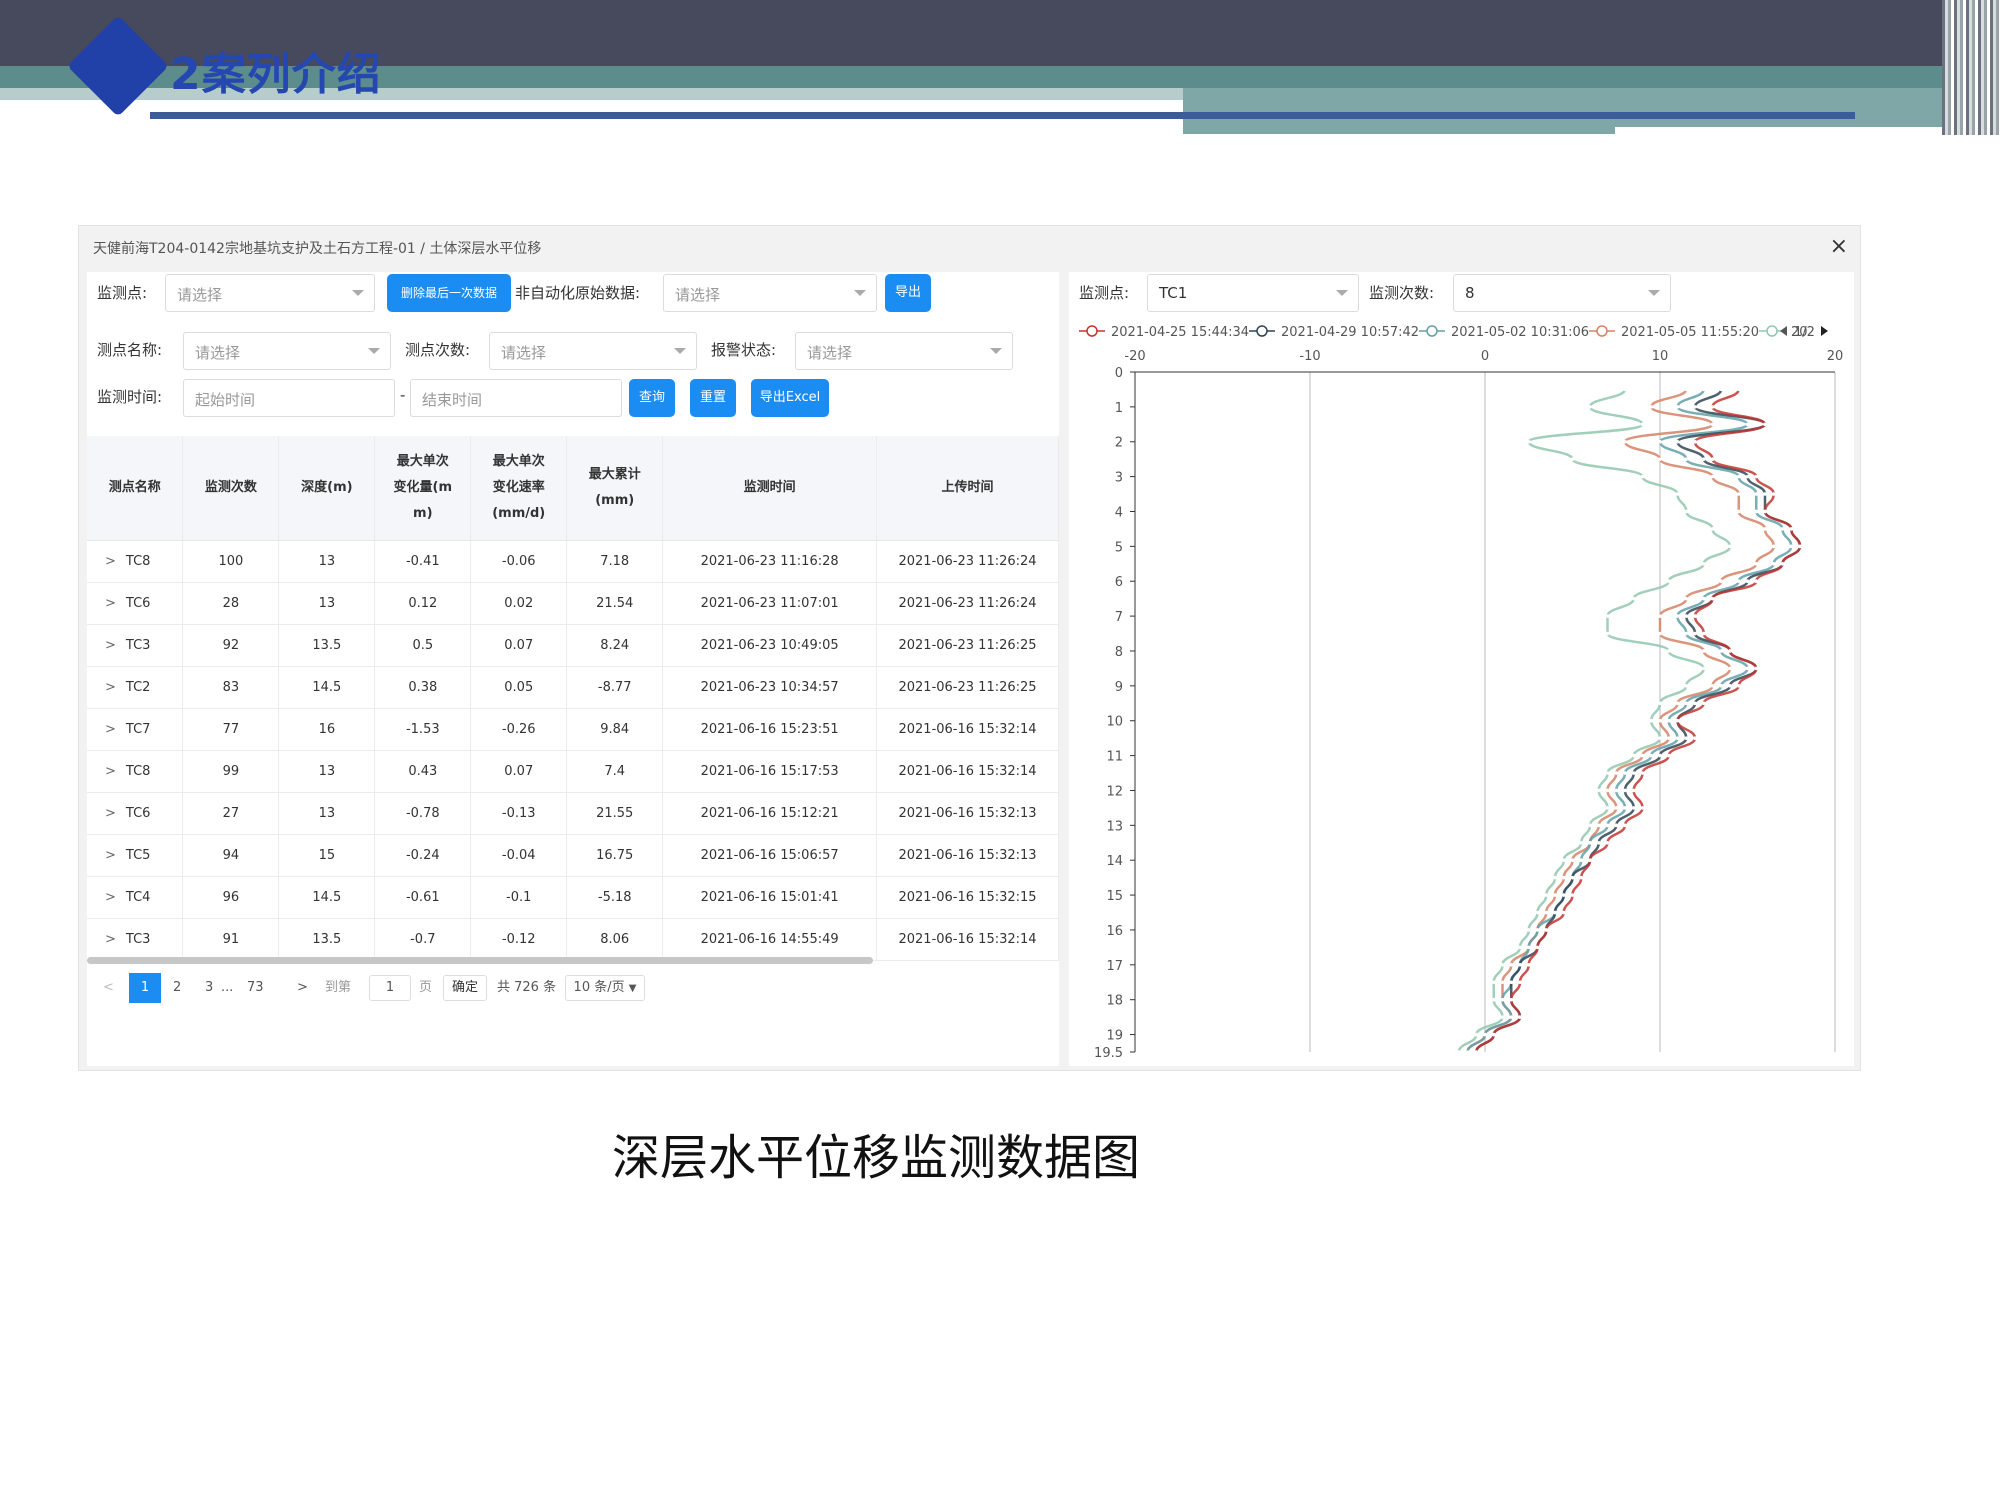 The image size is (2000, 1500). I want to click on point-count-select: 请选择, so click(593, 351).